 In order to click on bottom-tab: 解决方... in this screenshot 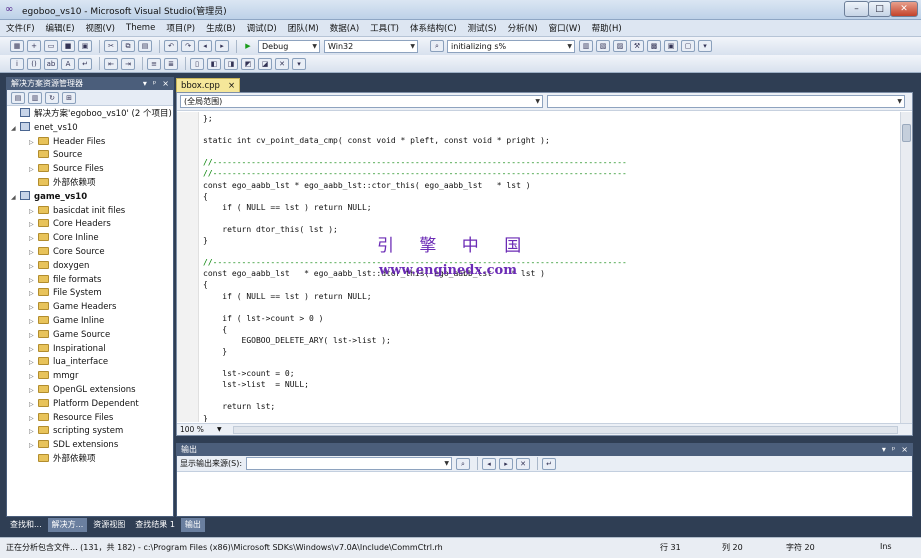, I will do `click(67, 524)`.